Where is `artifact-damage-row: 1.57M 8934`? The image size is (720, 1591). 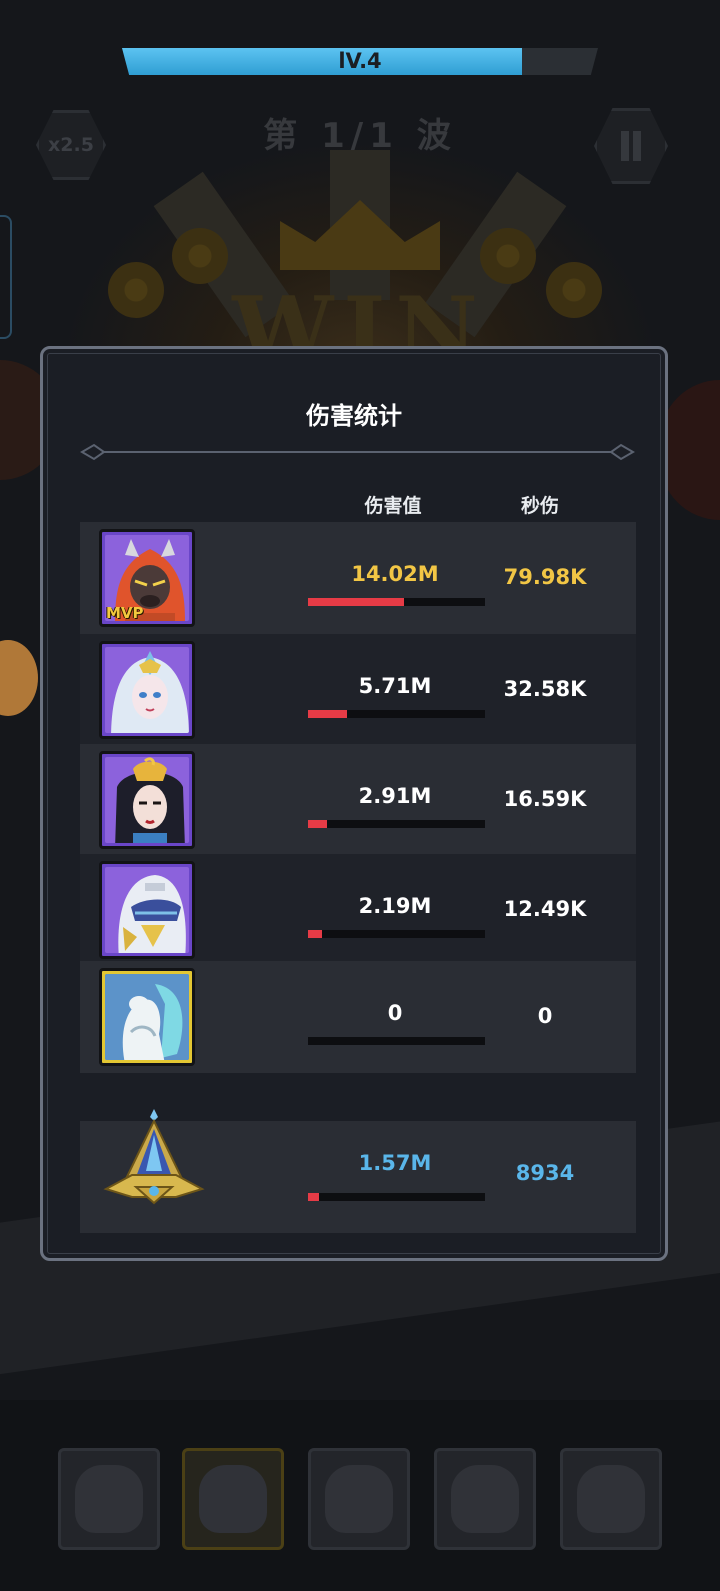 artifact-damage-row: 1.57M 8934 is located at coordinates (358, 1171).